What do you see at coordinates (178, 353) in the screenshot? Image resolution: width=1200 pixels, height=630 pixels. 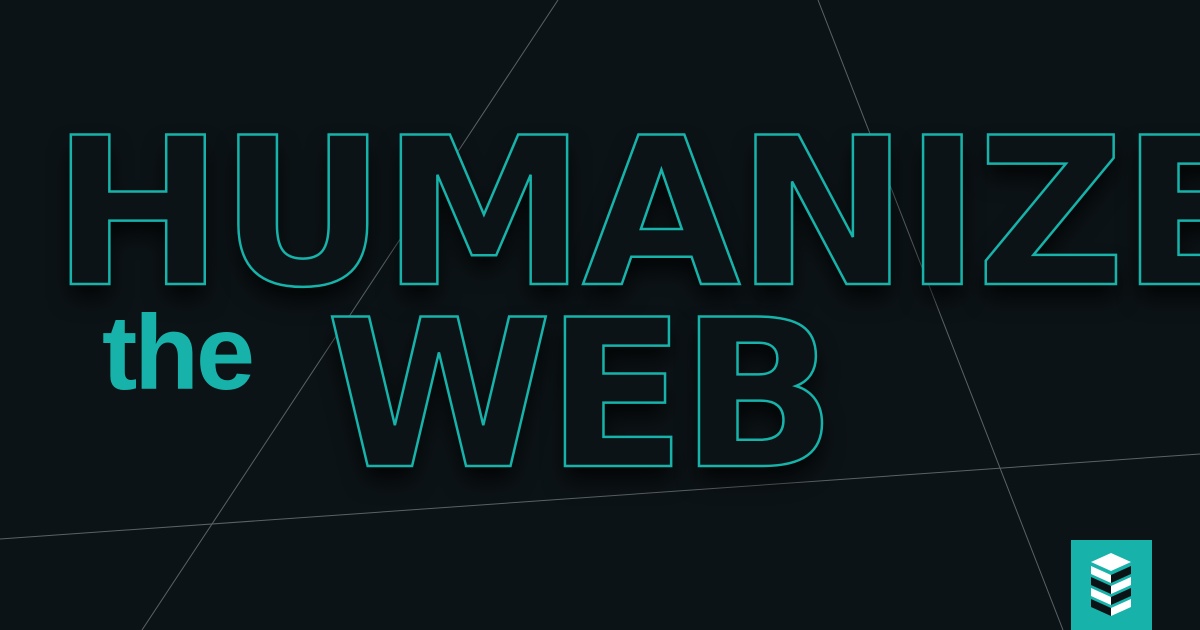 I see `headline-connector: the` at bounding box center [178, 353].